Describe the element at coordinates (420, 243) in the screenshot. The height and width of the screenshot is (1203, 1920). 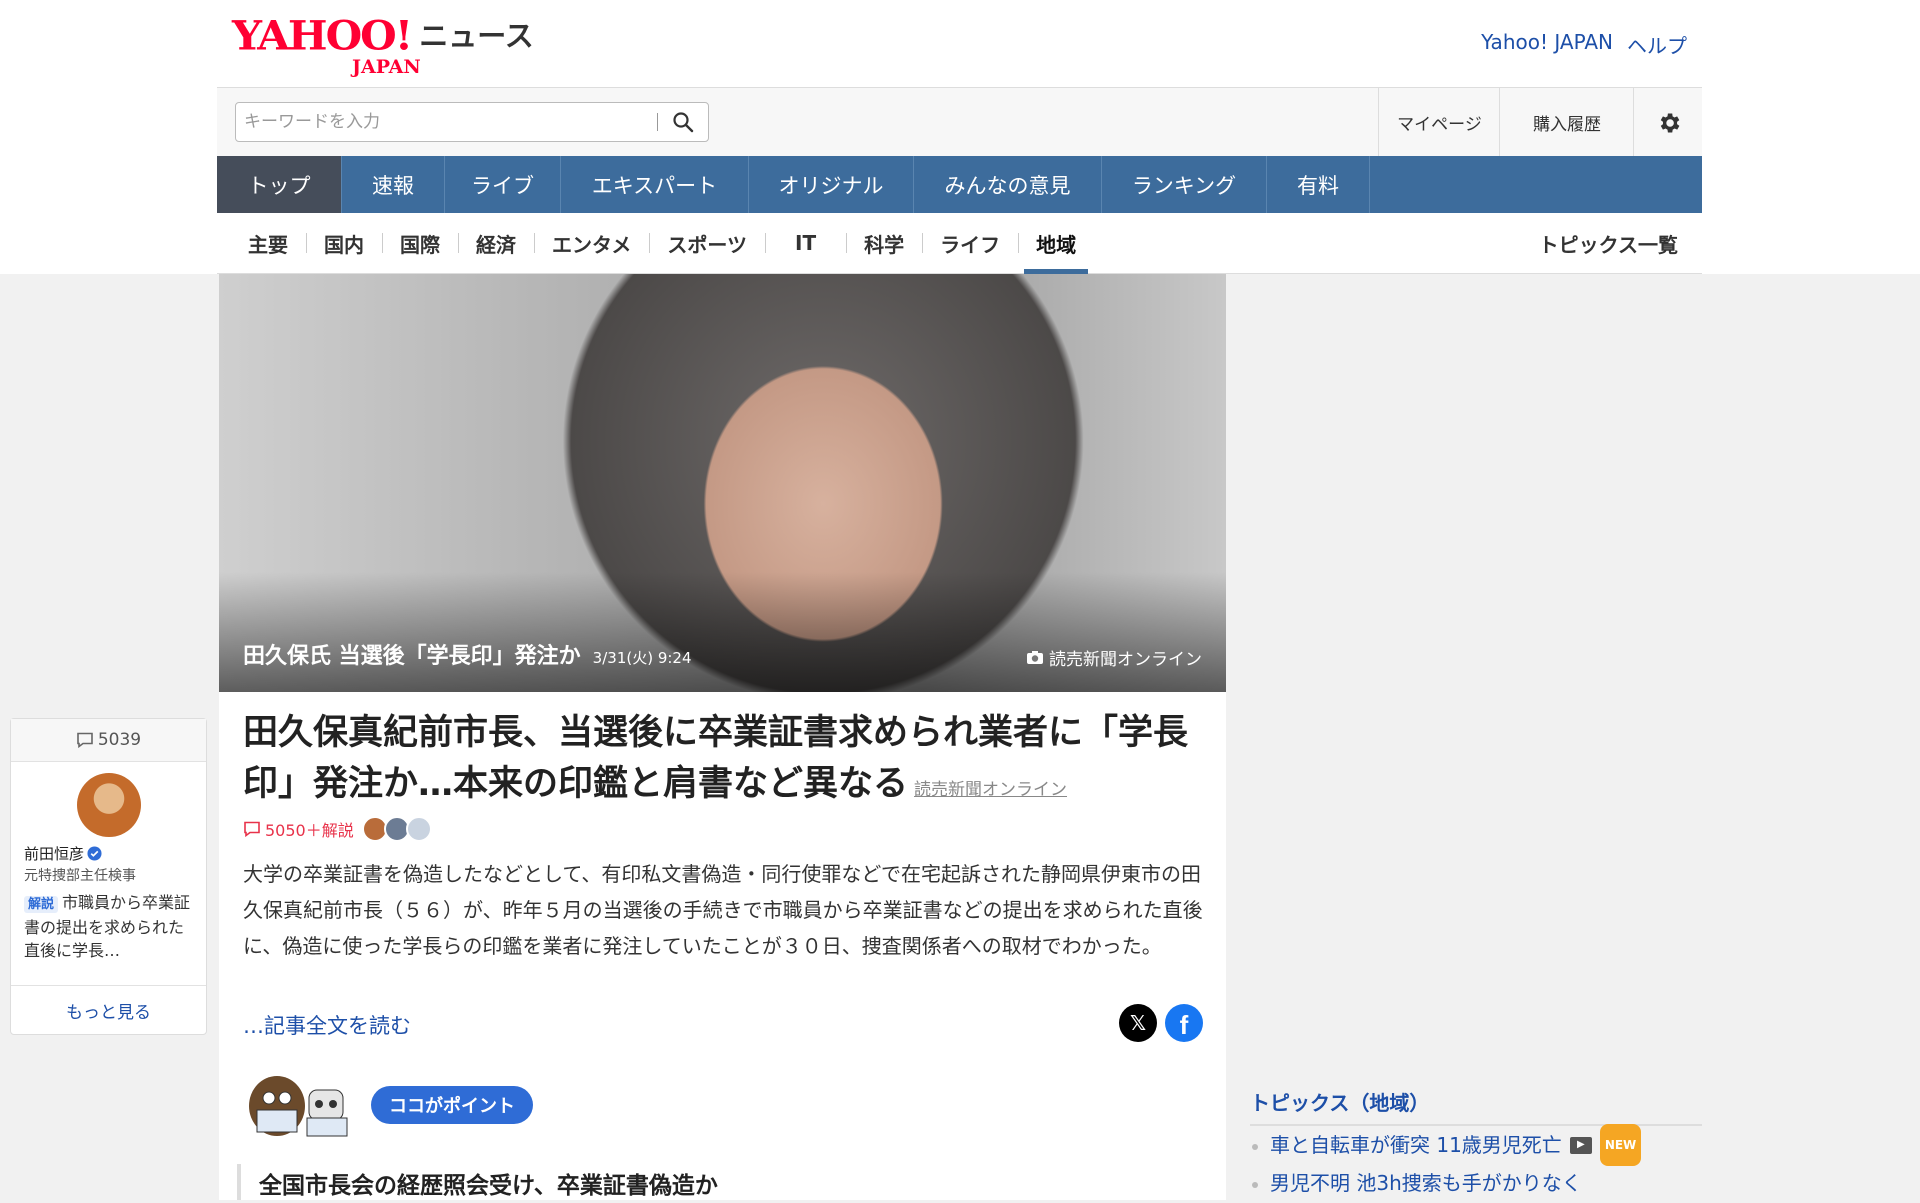
I see `subnav-world: 国際` at that location.